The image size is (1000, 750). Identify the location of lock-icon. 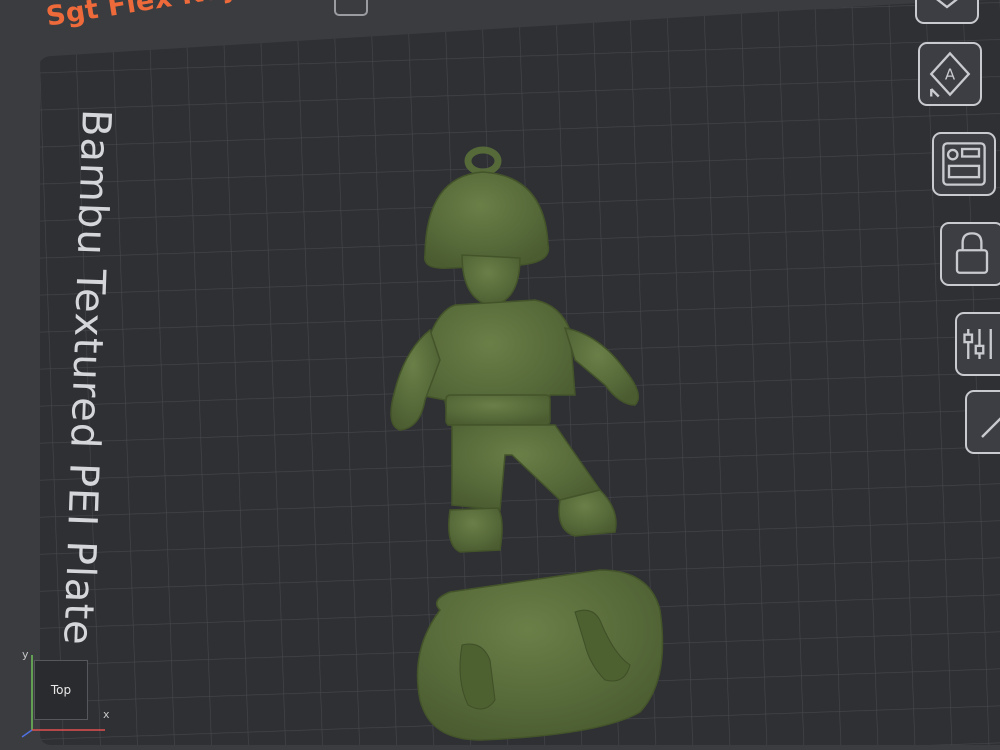
(972, 253).